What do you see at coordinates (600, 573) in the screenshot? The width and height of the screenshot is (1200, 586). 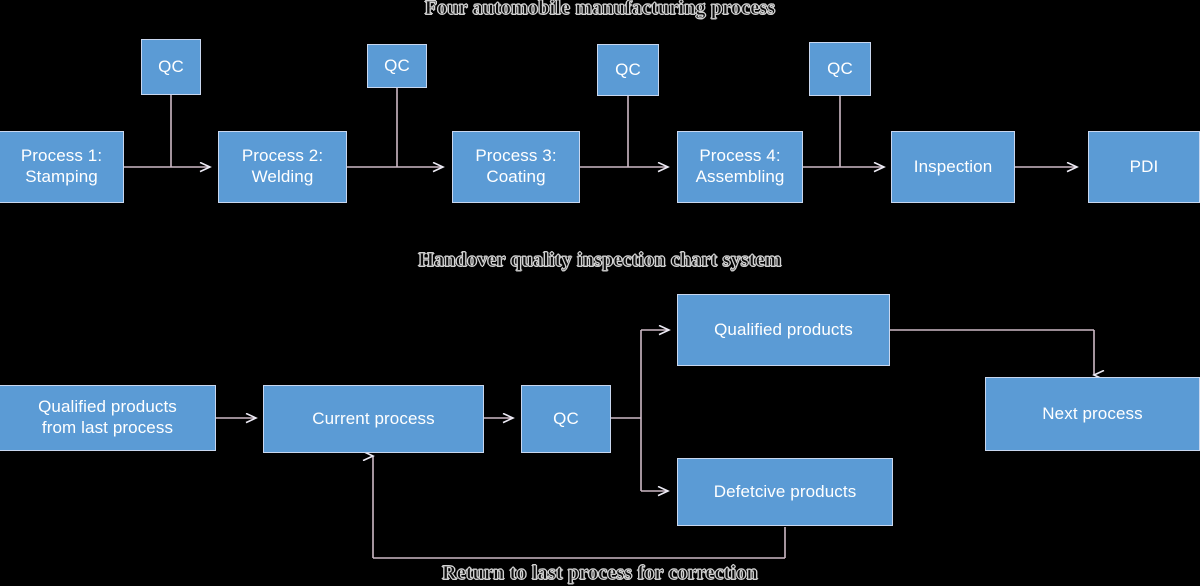 I see `bottom-caption: Return to last process for correction` at bounding box center [600, 573].